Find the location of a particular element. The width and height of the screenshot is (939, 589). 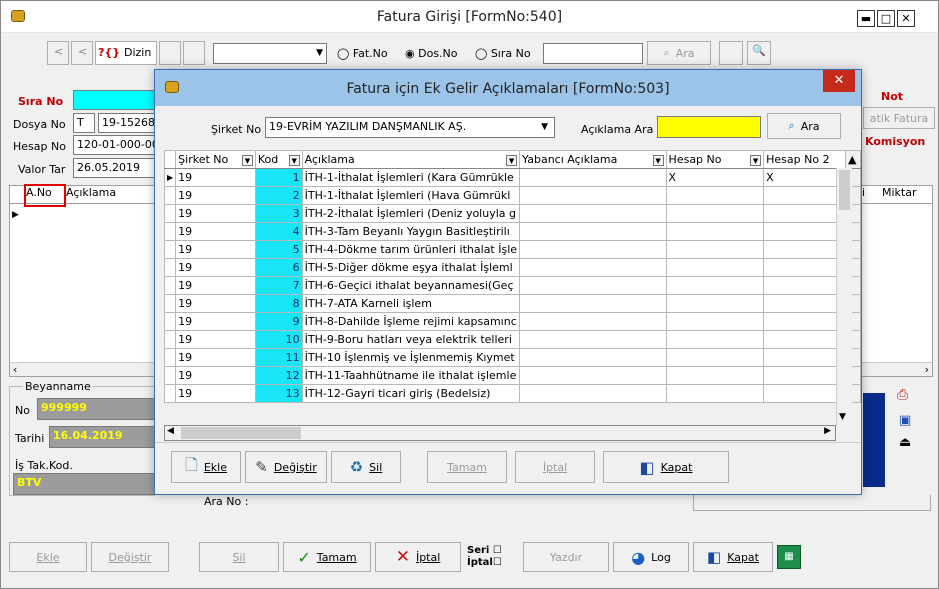

cell-aciklama: İTH-11-Taahhütname ile ithalat işlemle is located at coordinates (411, 375).